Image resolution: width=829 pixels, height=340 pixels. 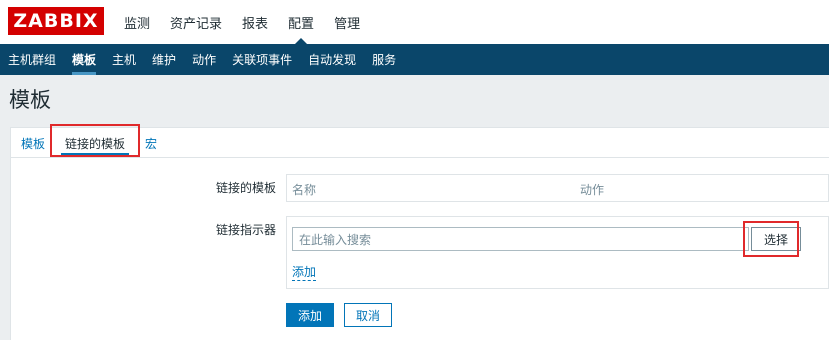 I want to click on main-menu: 监测 资产记录 报表 配置 管理, so click(x=242, y=22).